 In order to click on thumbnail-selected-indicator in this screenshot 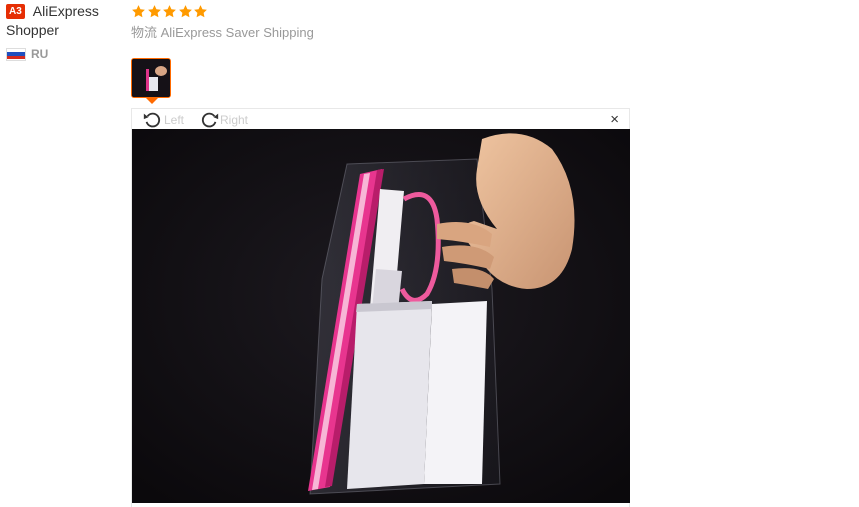, I will do `click(152, 101)`.